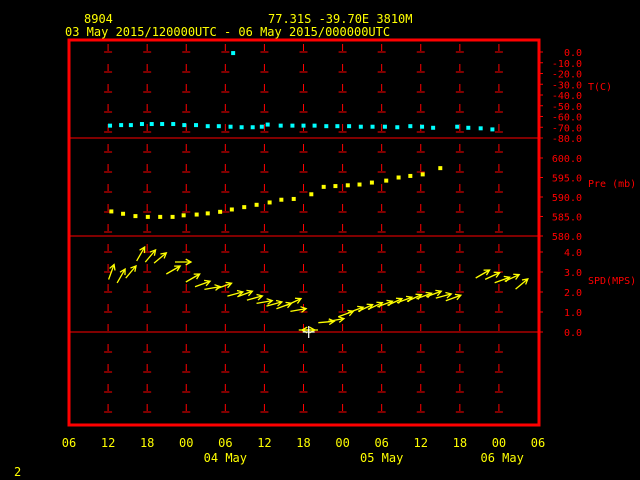 Image resolution: width=640 pixels, height=480 pixels. I want to click on y-tick-label: 595.0, so click(567, 179).